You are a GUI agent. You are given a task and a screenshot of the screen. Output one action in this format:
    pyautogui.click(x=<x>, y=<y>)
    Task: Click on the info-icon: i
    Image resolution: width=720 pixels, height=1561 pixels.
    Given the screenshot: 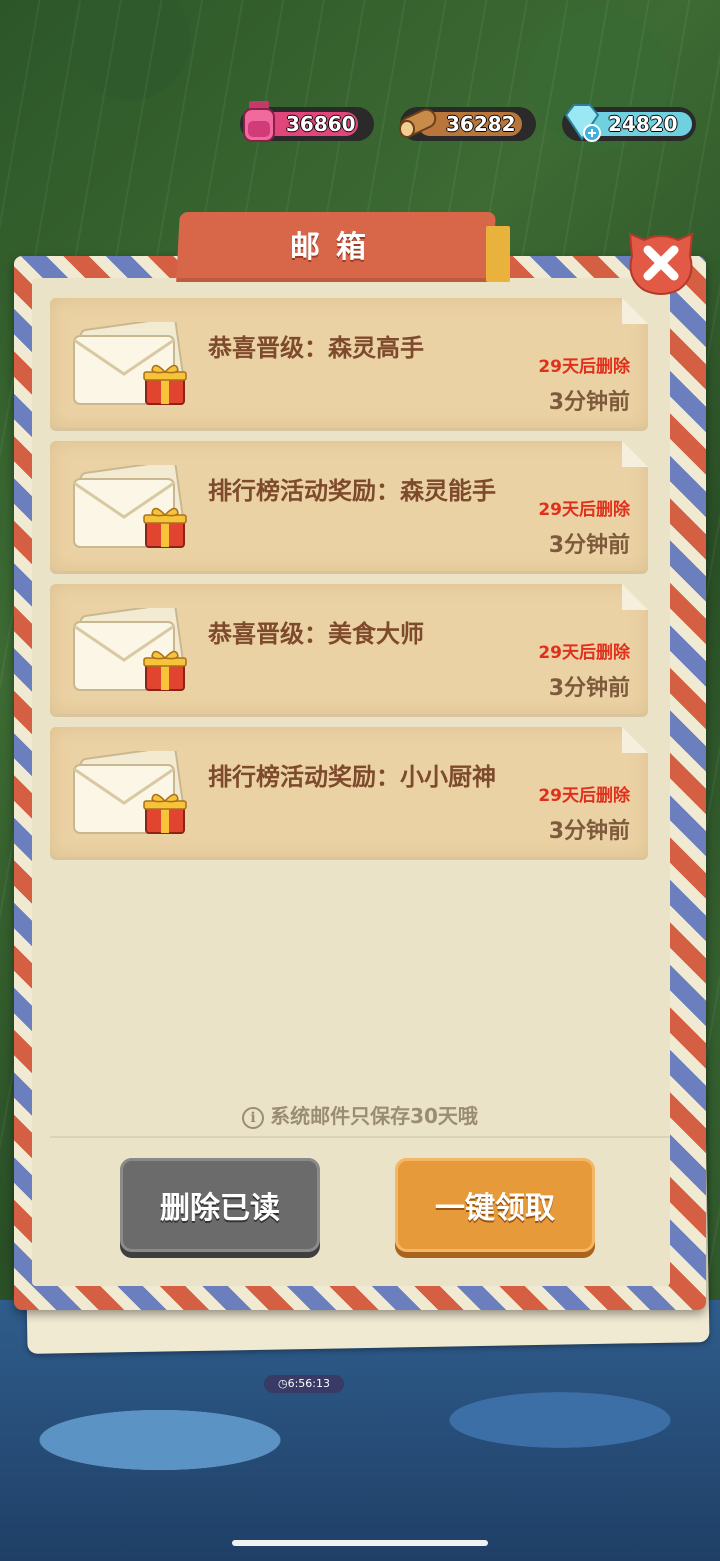 What is the action you would take?
    pyautogui.click(x=253, y=1117)
    